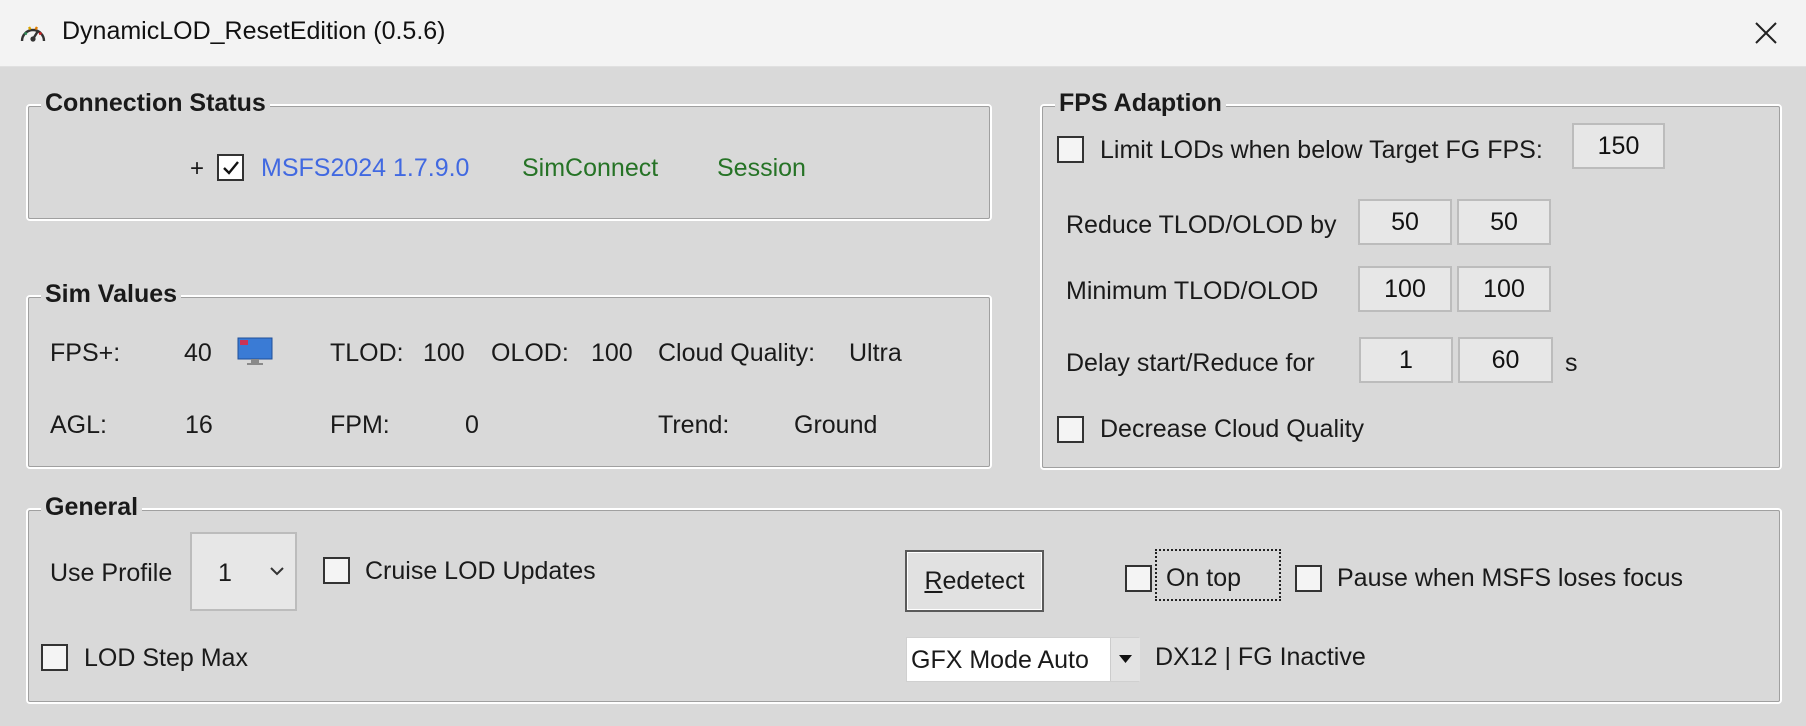 The image size is (1806, 726). I want to click on reduce-label: Reduce TLOD/OLOD by, so click(1201, 225).